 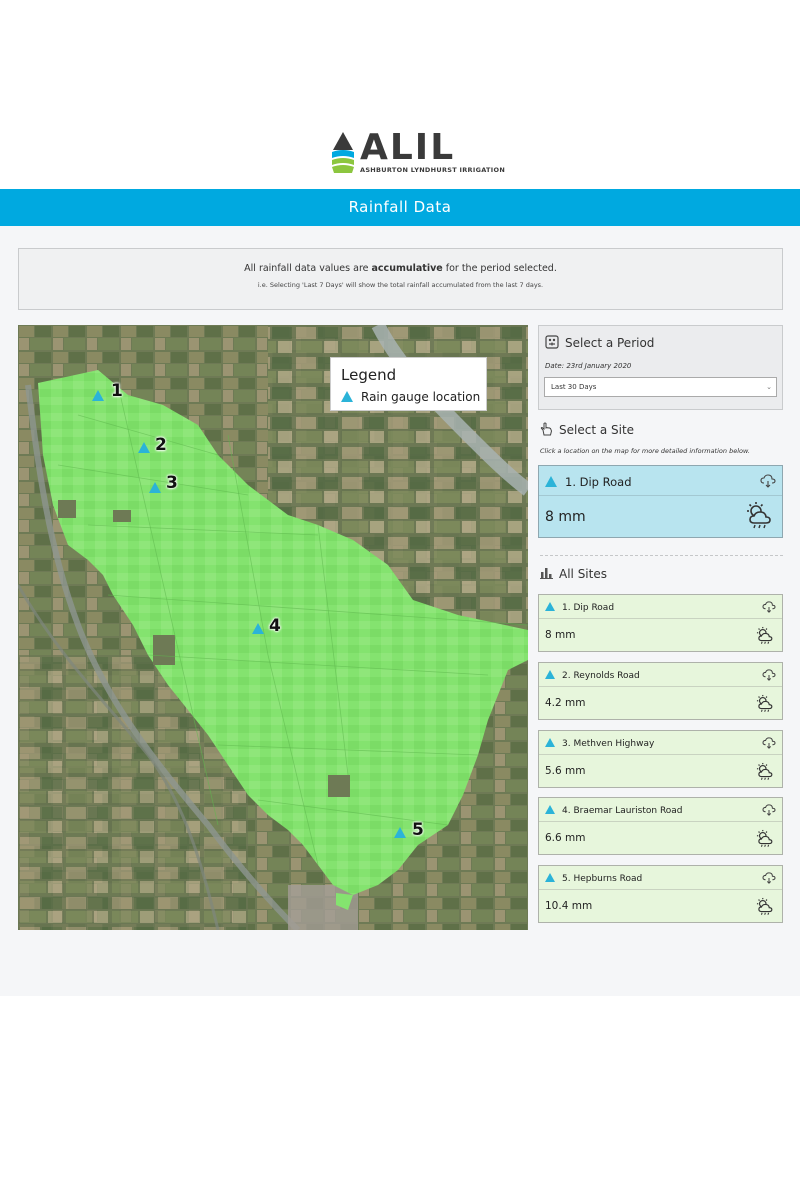 I want to click on site-value: 10.4 mm, so click(x=569, y=906).